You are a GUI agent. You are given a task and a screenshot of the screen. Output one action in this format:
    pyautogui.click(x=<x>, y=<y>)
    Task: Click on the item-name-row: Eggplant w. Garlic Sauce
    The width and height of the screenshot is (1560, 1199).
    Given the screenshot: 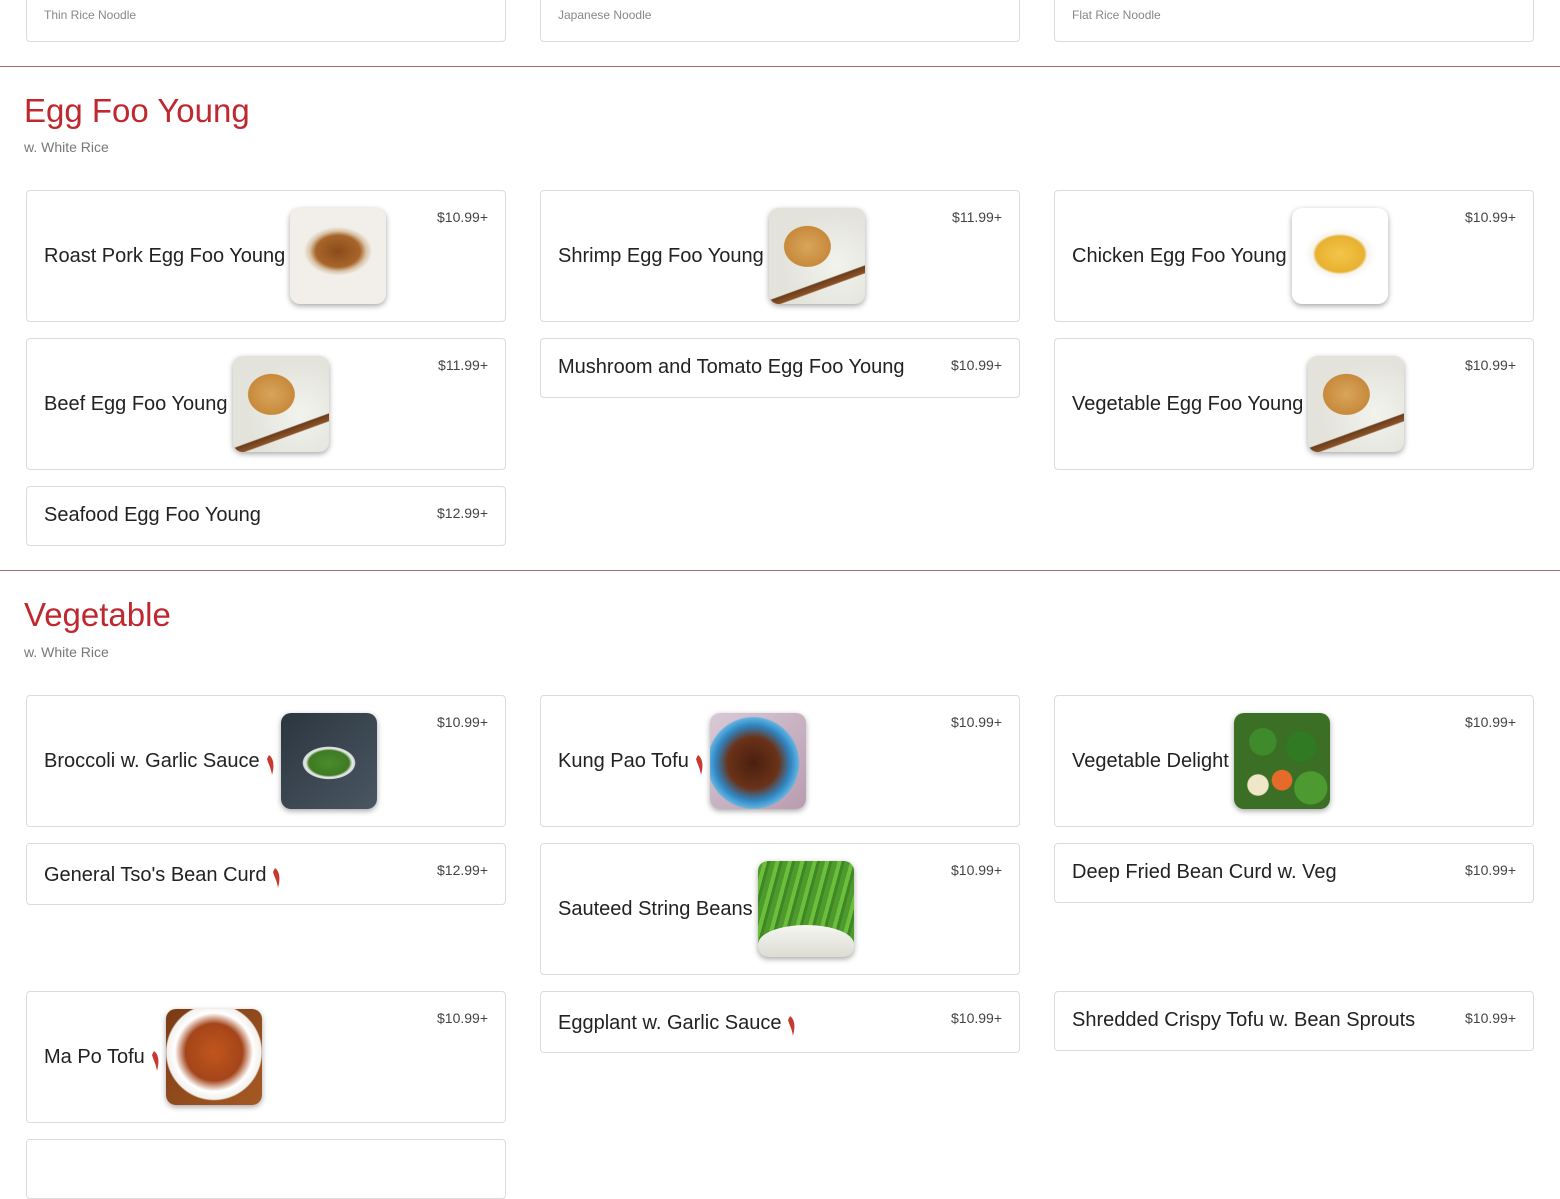 What is the action you would take?
    pyautogui.click(x=677, y=1023)
    